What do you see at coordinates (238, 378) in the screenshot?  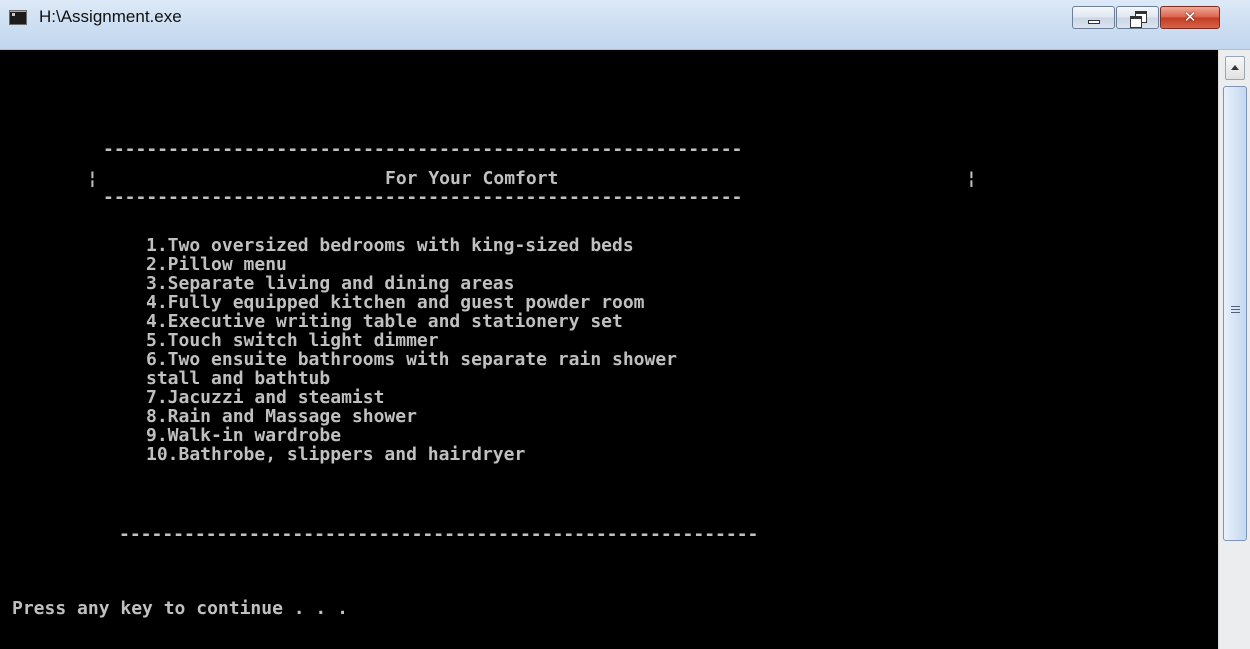 I see `list-item: stall and bathtub` at bounding box center [238, 378].